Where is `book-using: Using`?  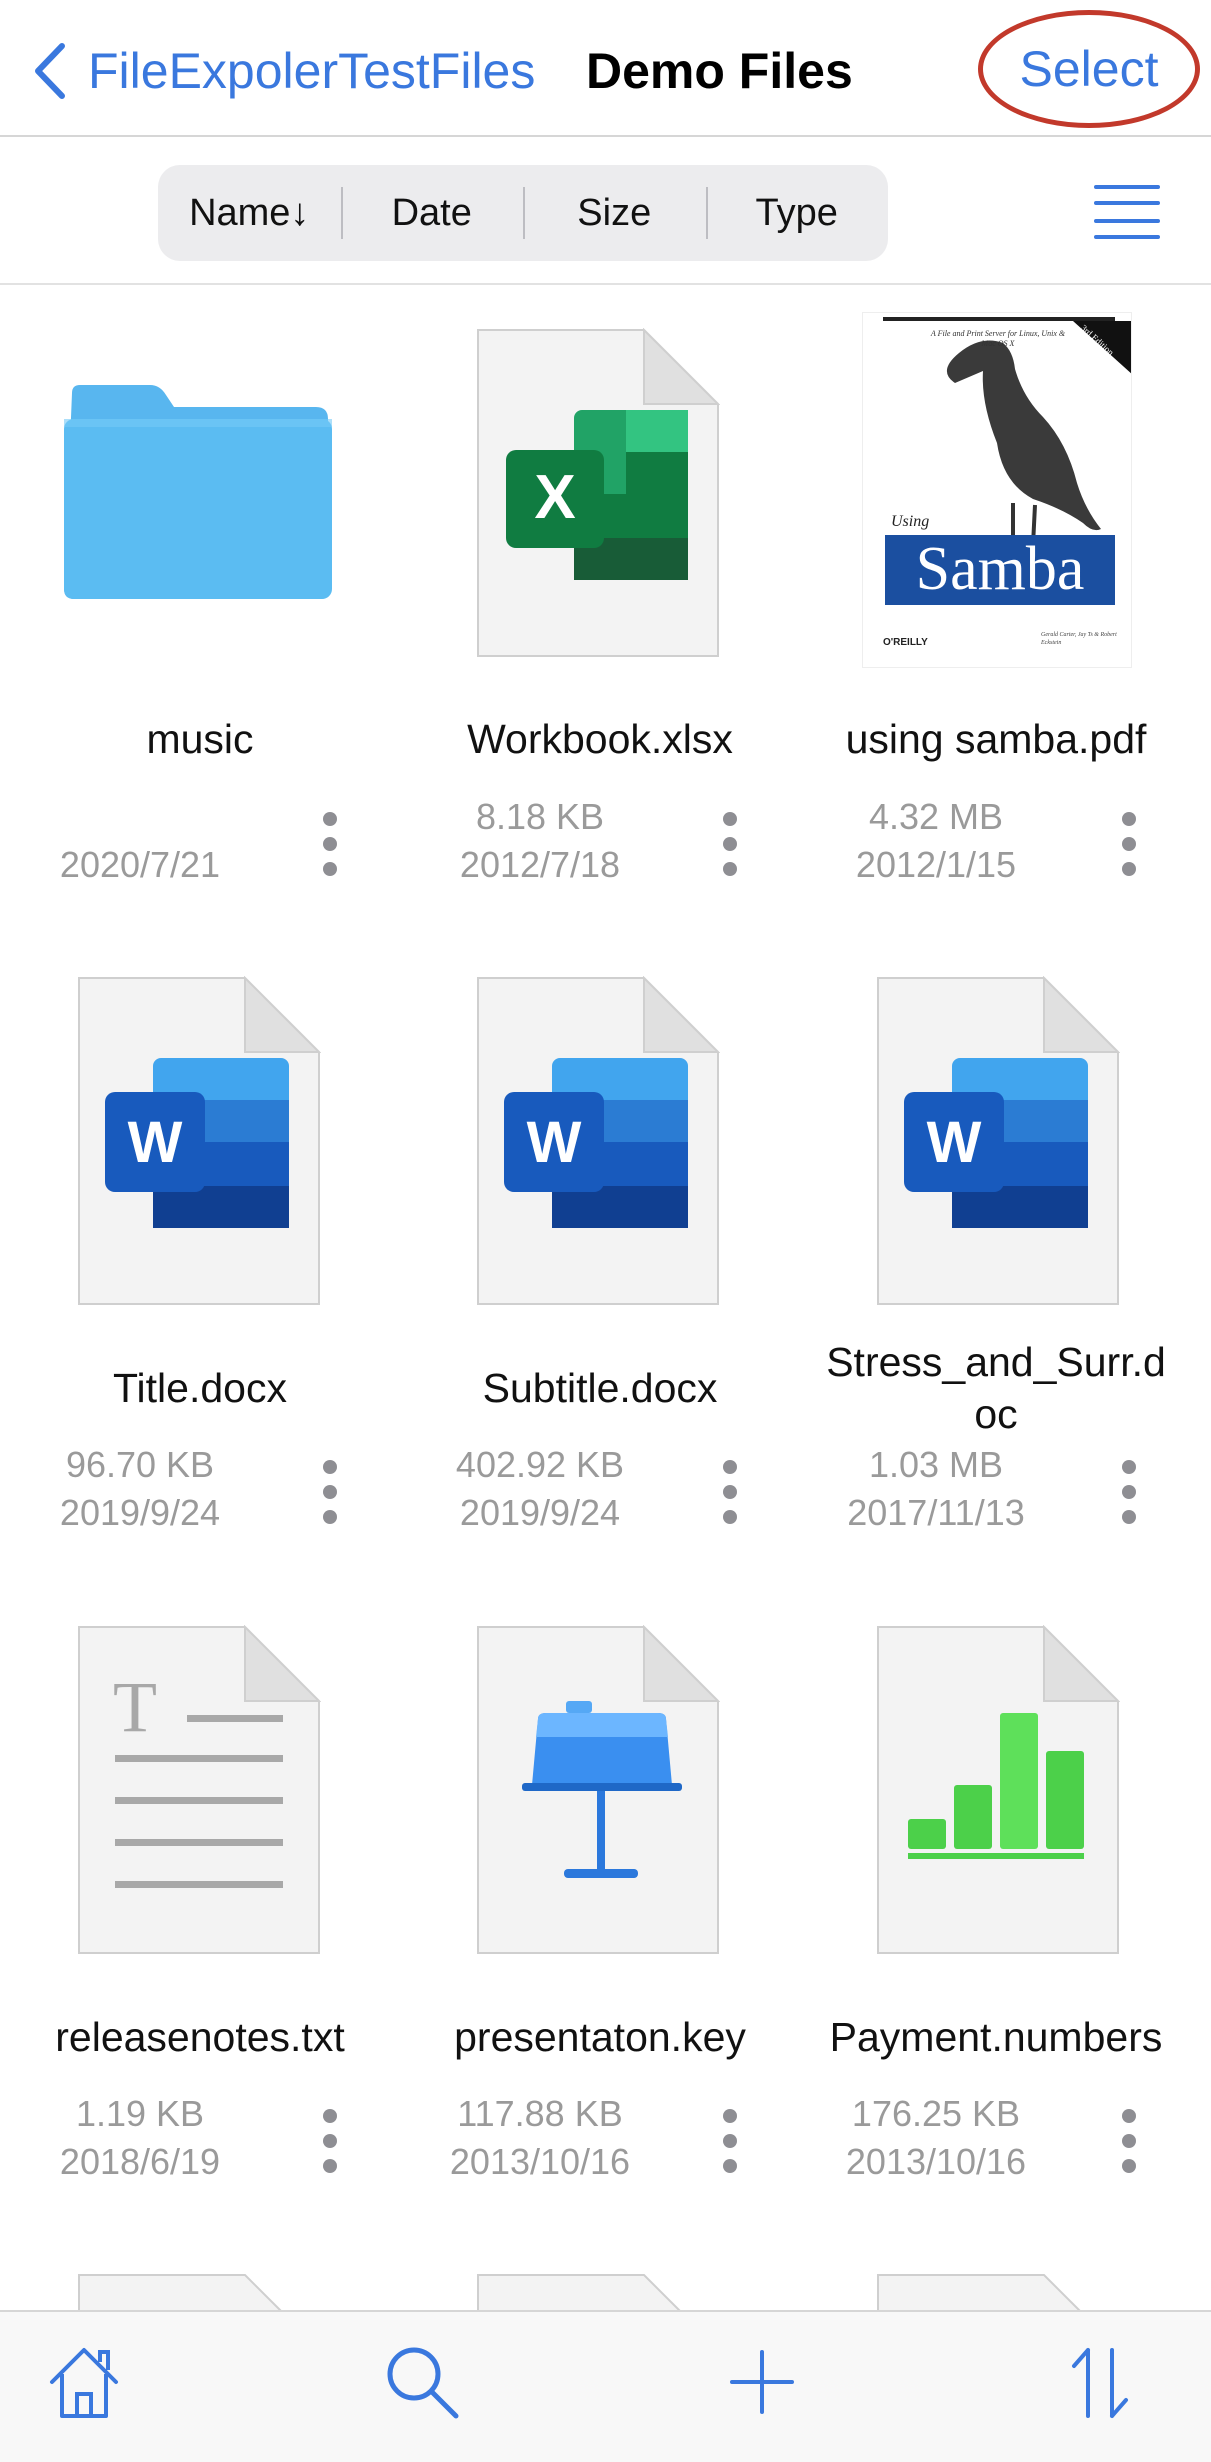 book-using: Using is located at coordinates (910, 521).